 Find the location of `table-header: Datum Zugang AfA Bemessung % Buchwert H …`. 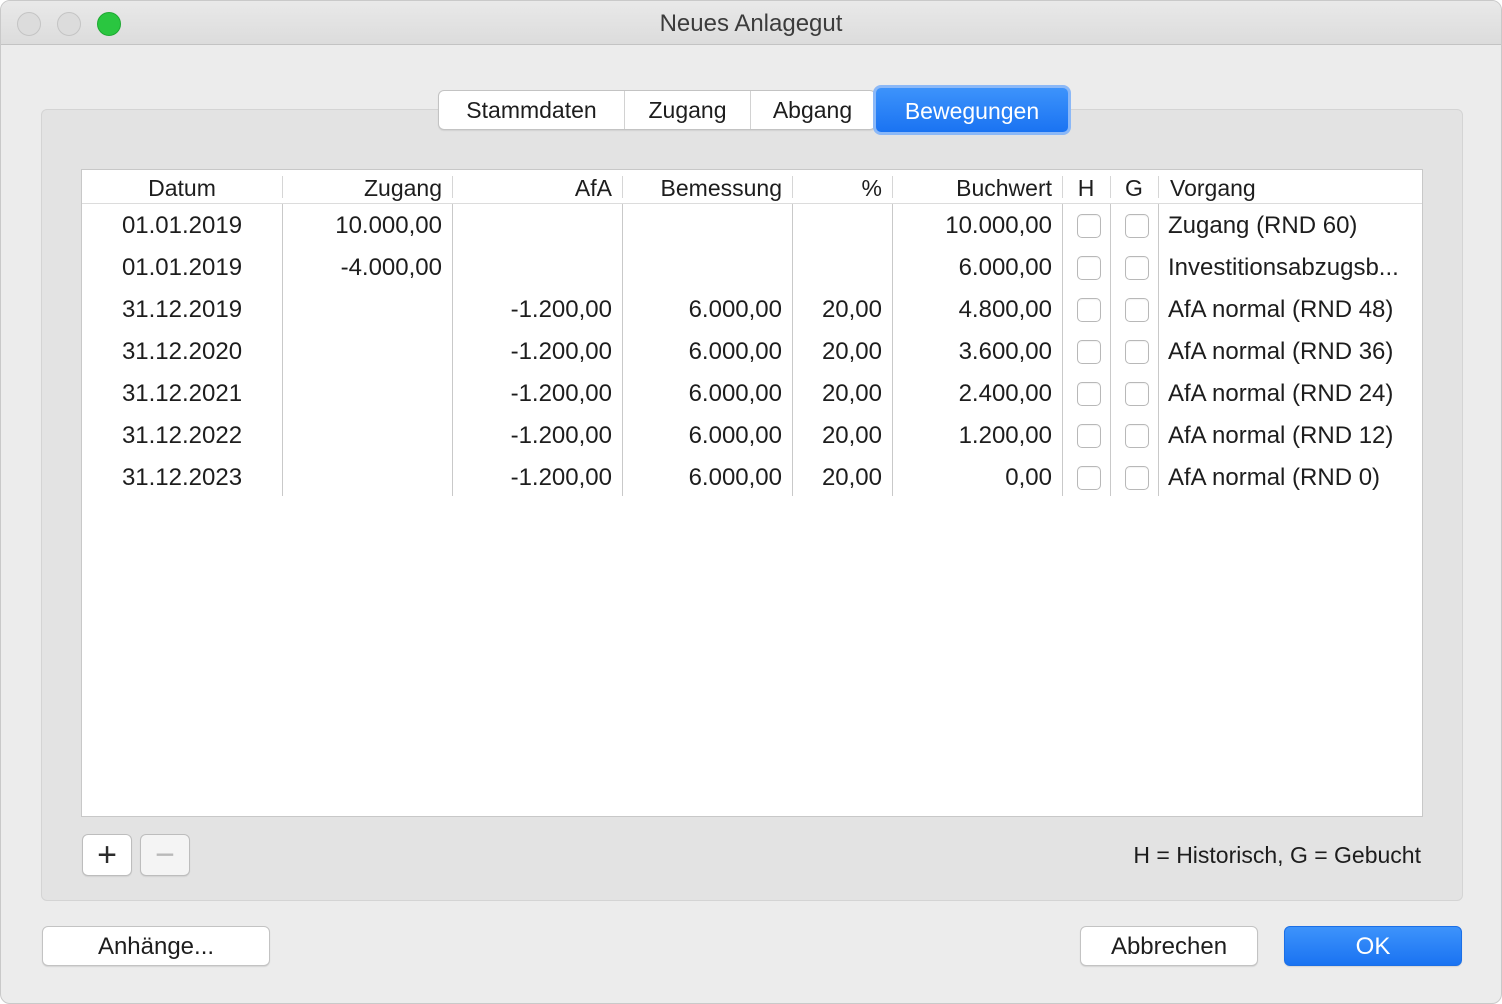

table-header: Datum Zugang AfA Bemessung % Buchwert H … is located at coordinates (752, 187).